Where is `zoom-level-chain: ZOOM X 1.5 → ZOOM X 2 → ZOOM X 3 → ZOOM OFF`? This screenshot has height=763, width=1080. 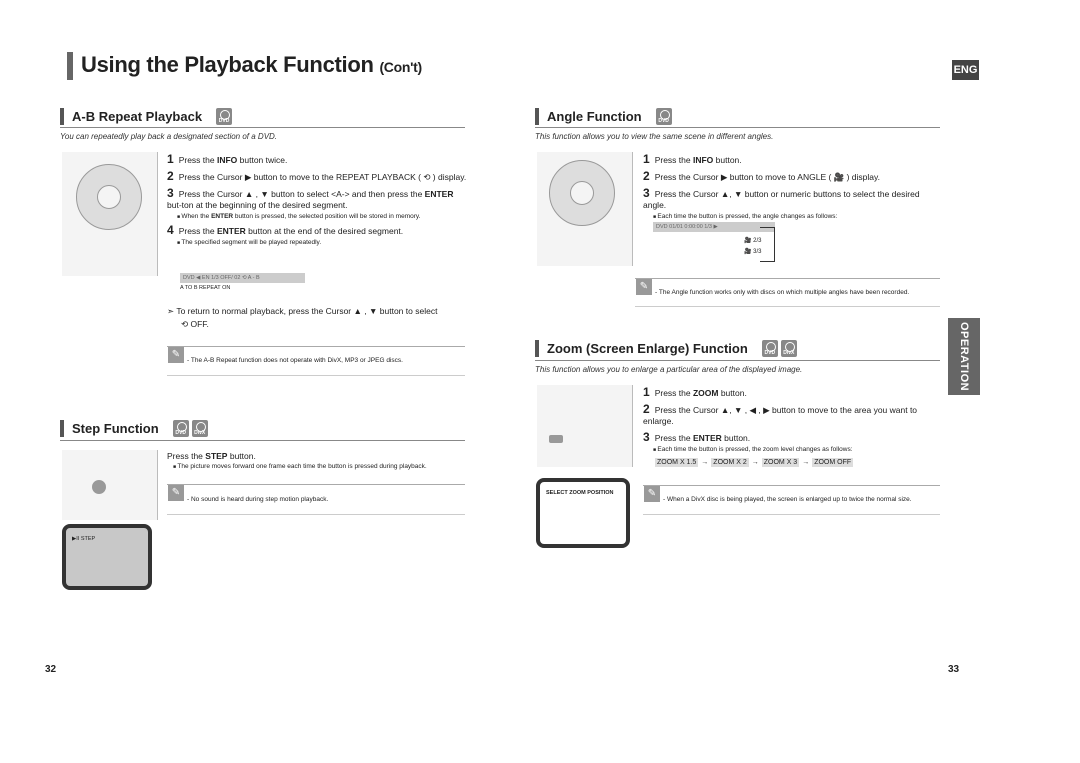 zoom-level-chain: ZOOM X 1.5 → ZOOM X 2 → ZOOM X 3 → ZOOM OFF is located at coordinates (754, 462).